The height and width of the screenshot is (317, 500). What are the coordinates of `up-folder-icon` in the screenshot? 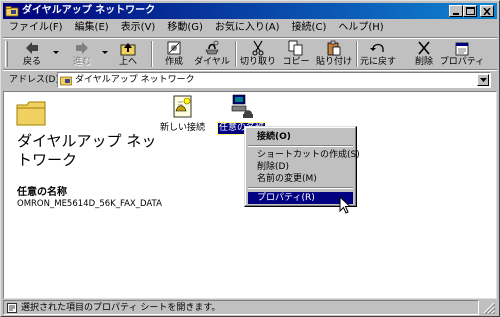 It's located at (128, 49).